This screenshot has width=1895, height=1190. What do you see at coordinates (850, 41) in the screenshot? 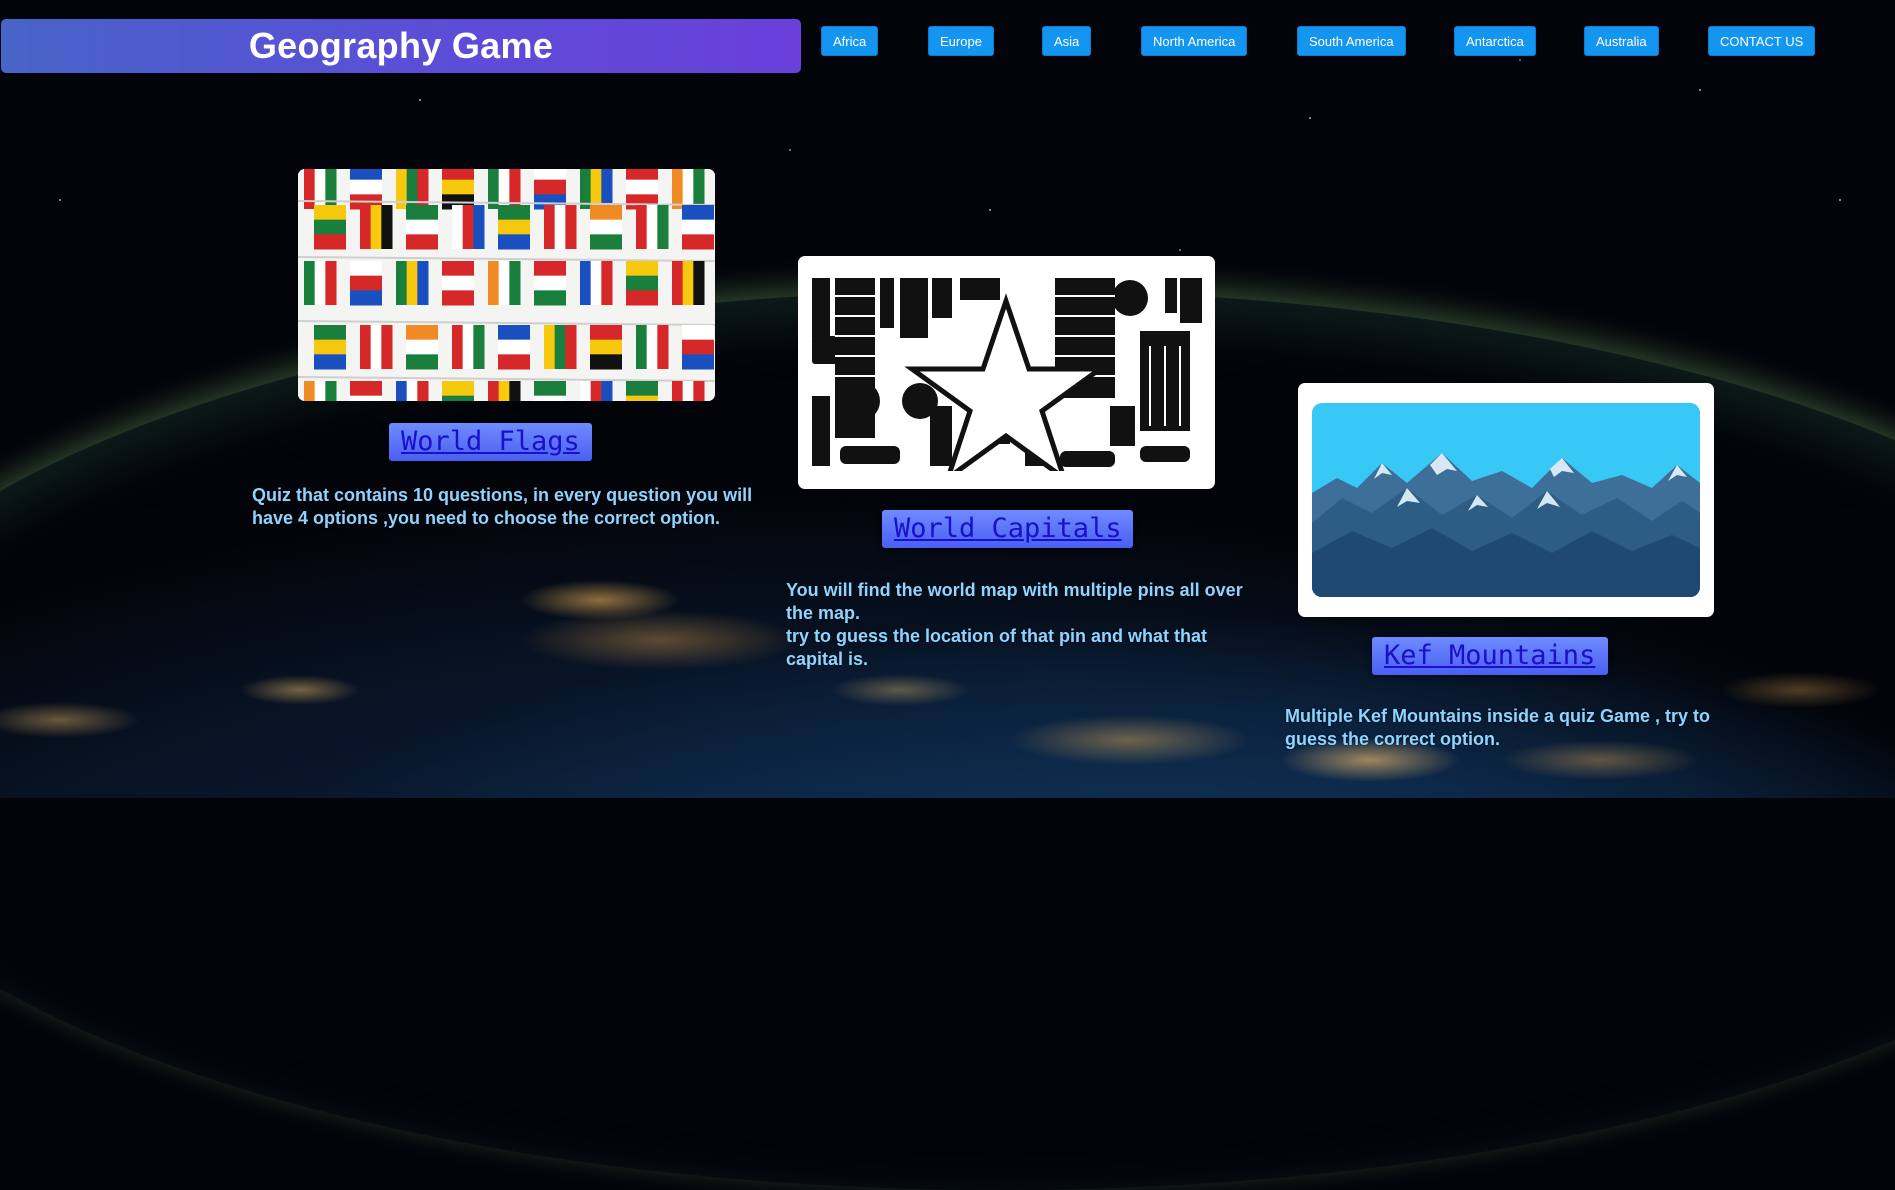
I see `nav-africa-button: Africa` at bounding box center [850, 41].